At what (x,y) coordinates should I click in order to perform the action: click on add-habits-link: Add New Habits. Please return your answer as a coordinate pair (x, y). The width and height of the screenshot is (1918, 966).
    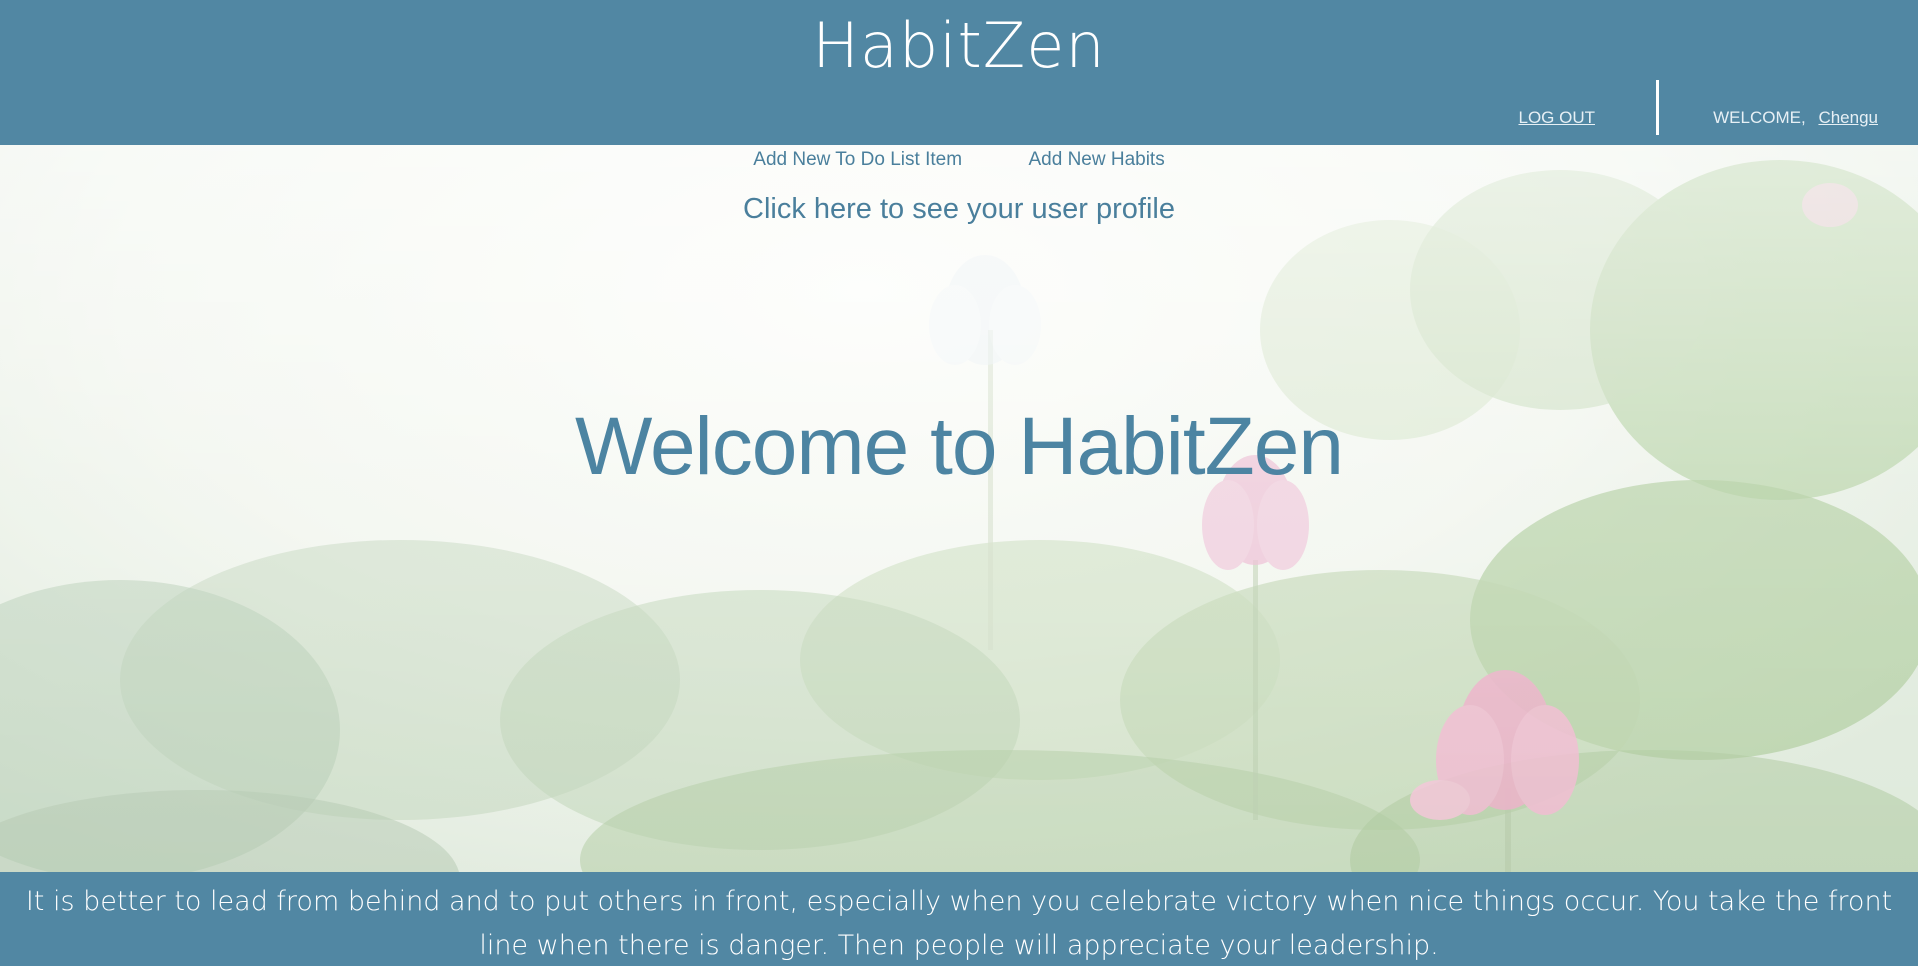
    Looking at the image, I should click on (1096, 160).